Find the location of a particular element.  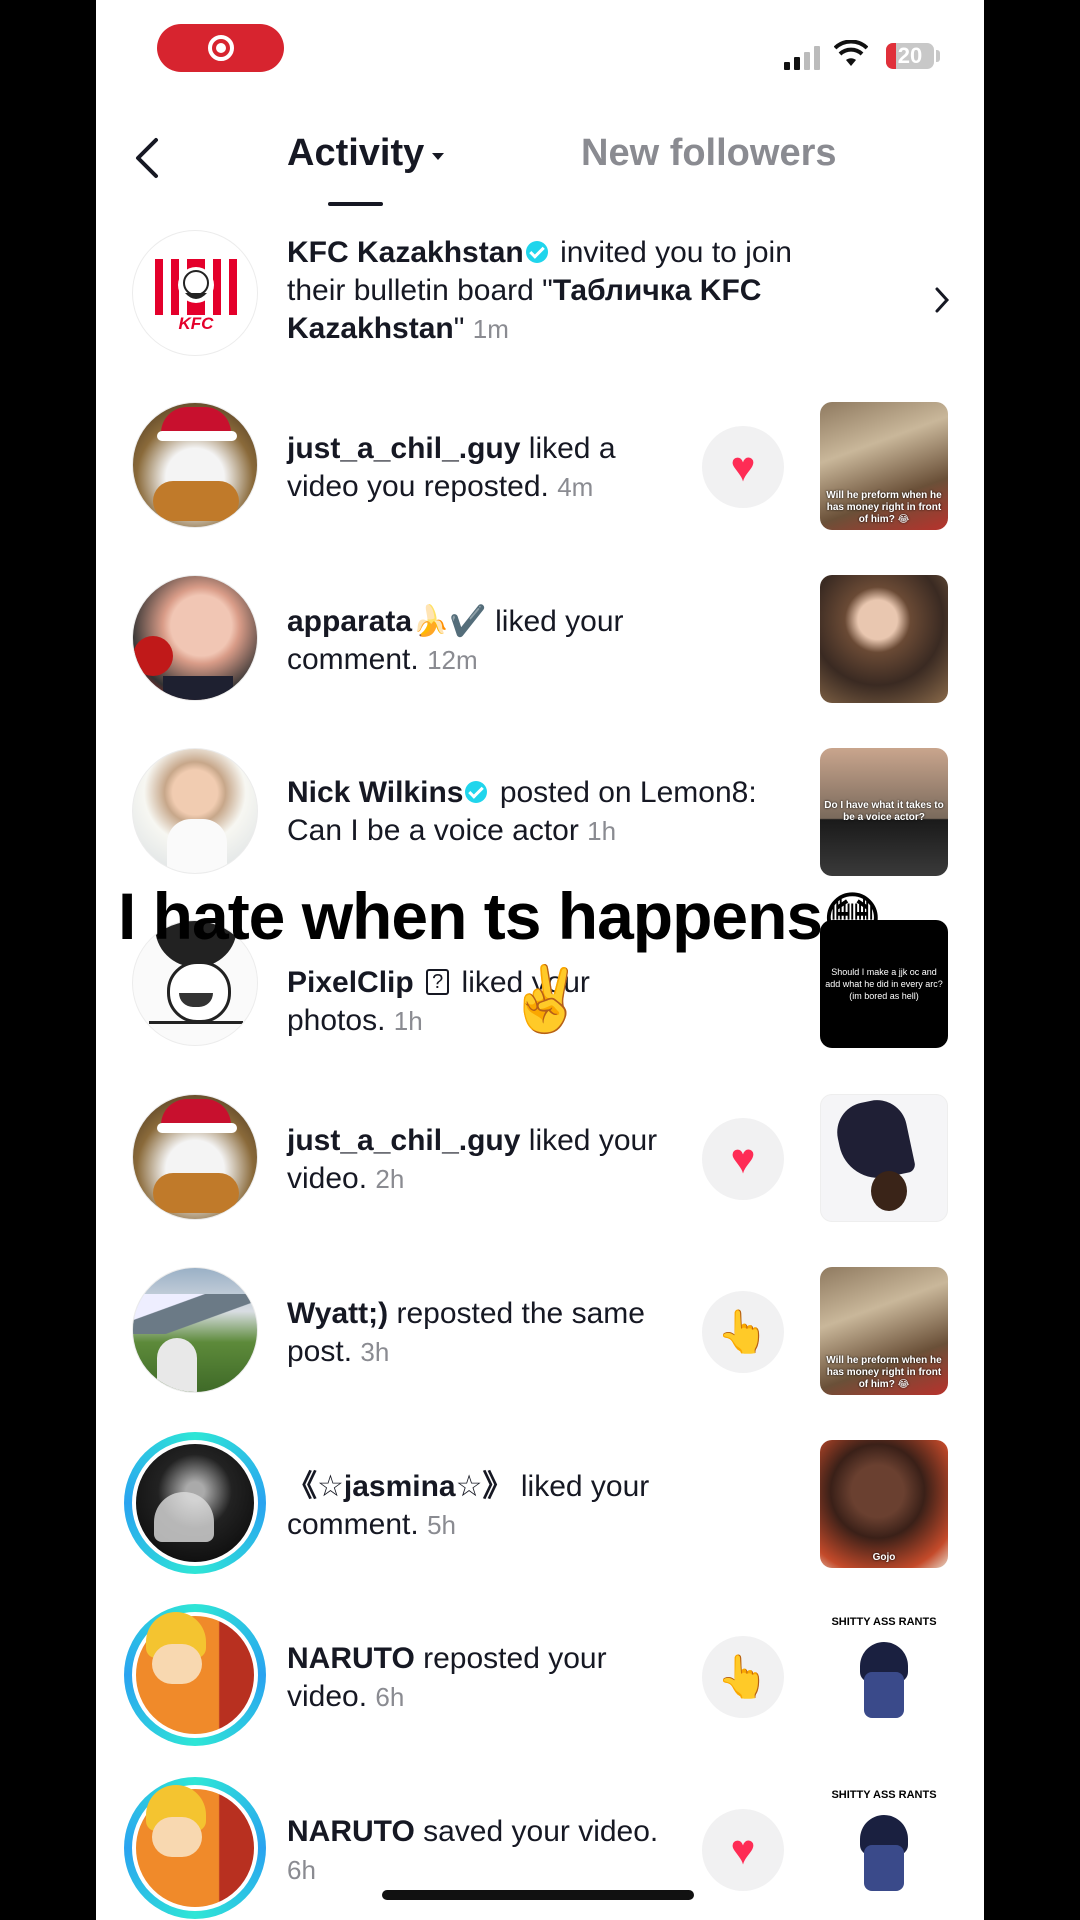

screen-recording-indicator is located at coordinates (220, 48).